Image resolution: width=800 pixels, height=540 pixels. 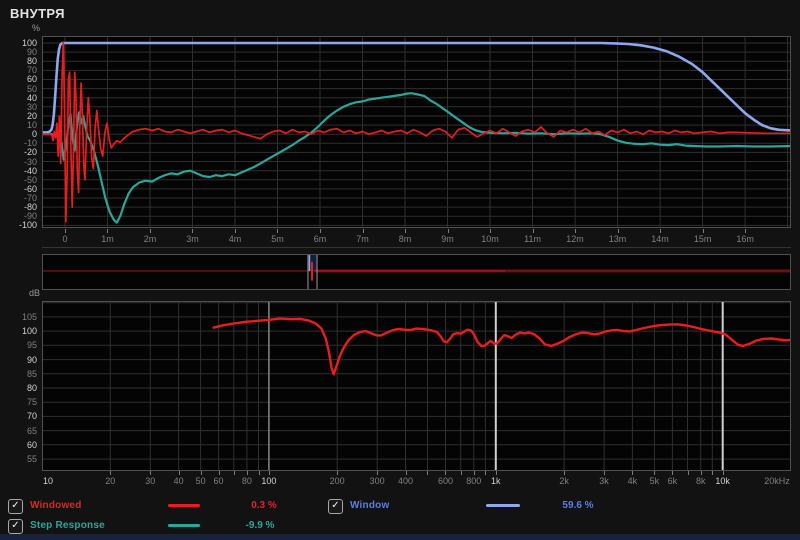 I want to click on step-response-legend-label: Step Response, so click(x=67, y=526).